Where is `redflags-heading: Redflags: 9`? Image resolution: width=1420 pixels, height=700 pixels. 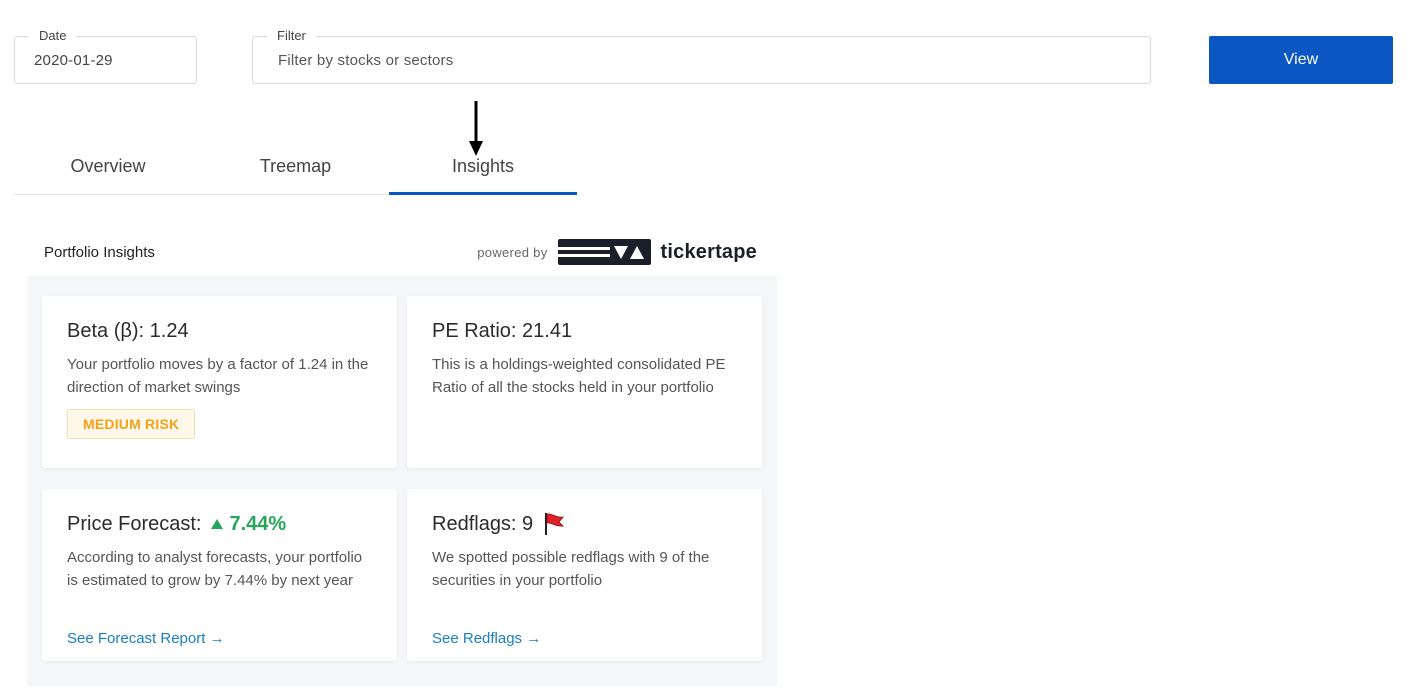 redflags-heading: Redflags: 9 is located at coordinates (584, 524).